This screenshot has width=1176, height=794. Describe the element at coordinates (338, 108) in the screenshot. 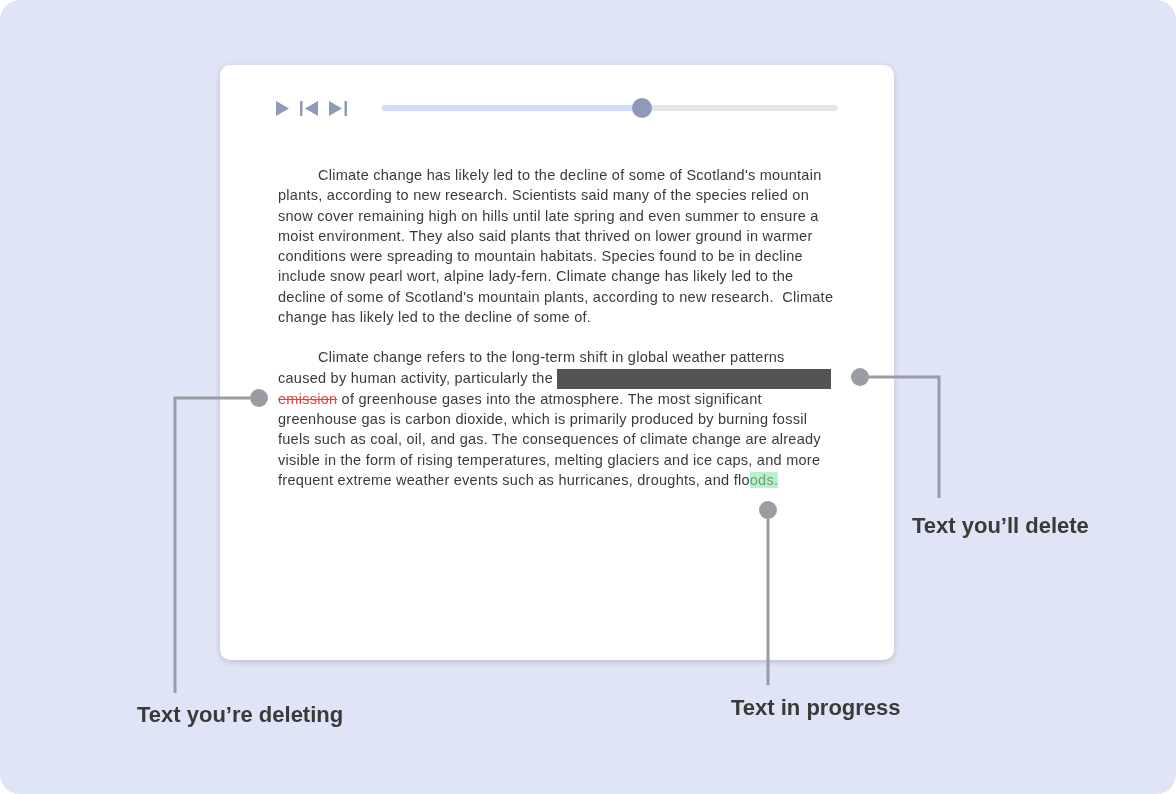

I see `skip-forward-icon` at that location.